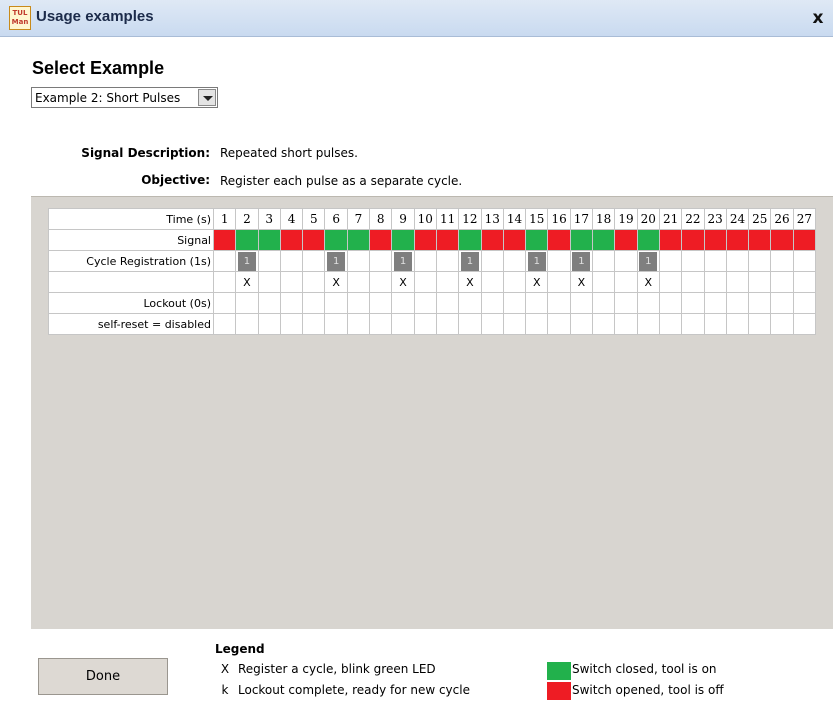 The width and height of the screenshot is (833, 719). I want to click on time-cell: 14, so click(514, 219).